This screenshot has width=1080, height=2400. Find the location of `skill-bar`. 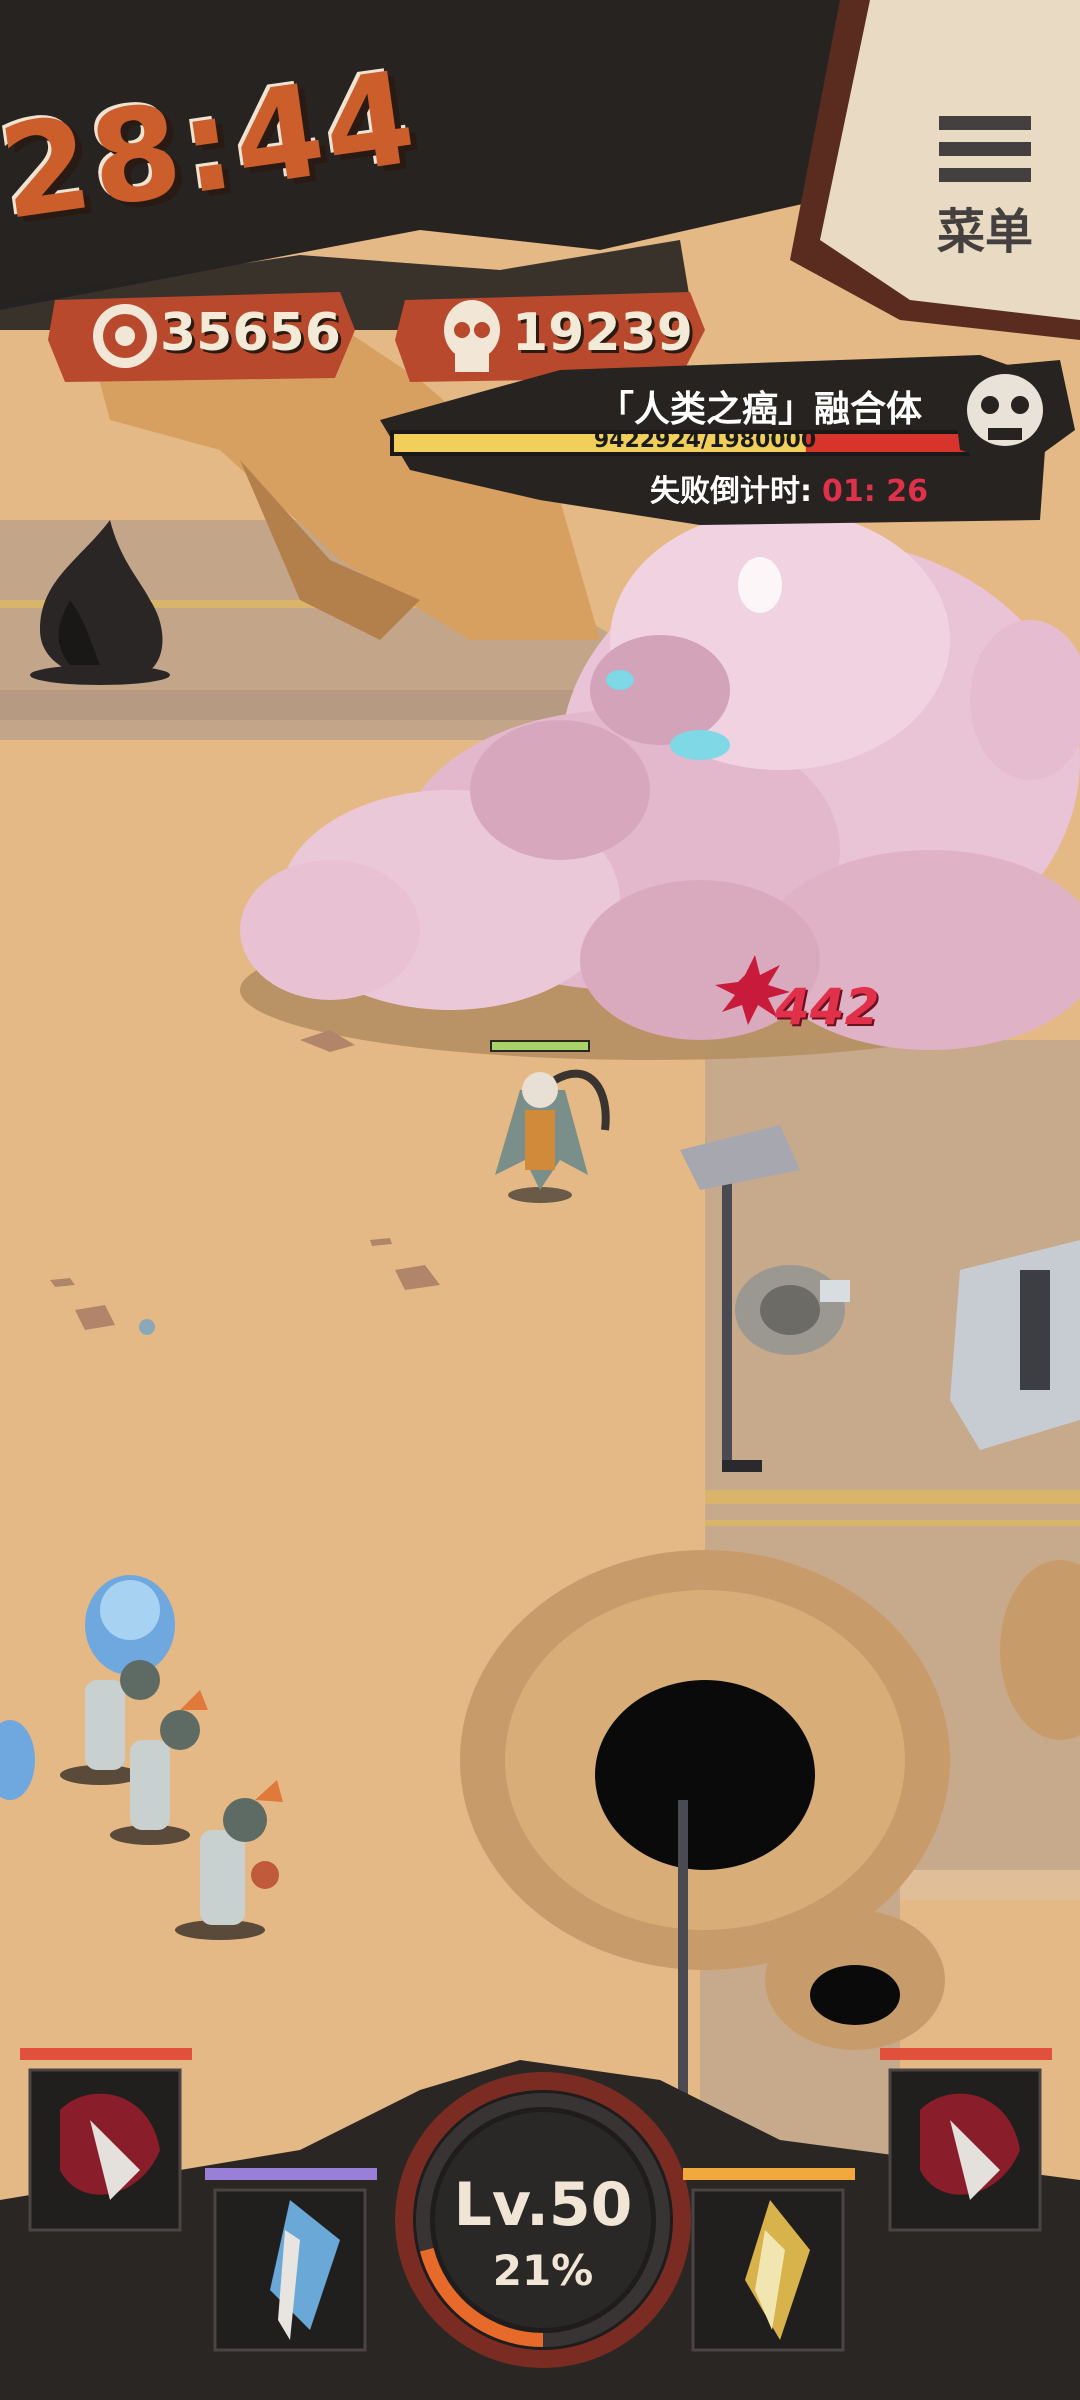

skill-bar is located at coordinates (540, 2224).